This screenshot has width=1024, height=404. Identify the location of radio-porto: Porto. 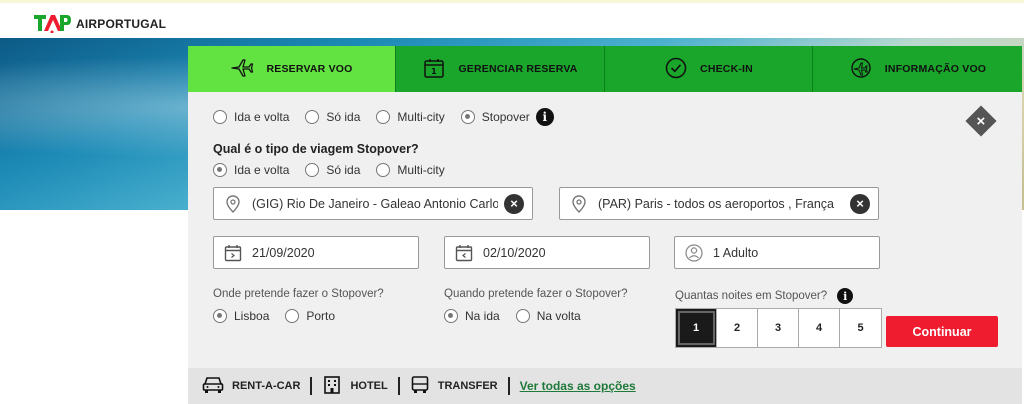
(310, 316).